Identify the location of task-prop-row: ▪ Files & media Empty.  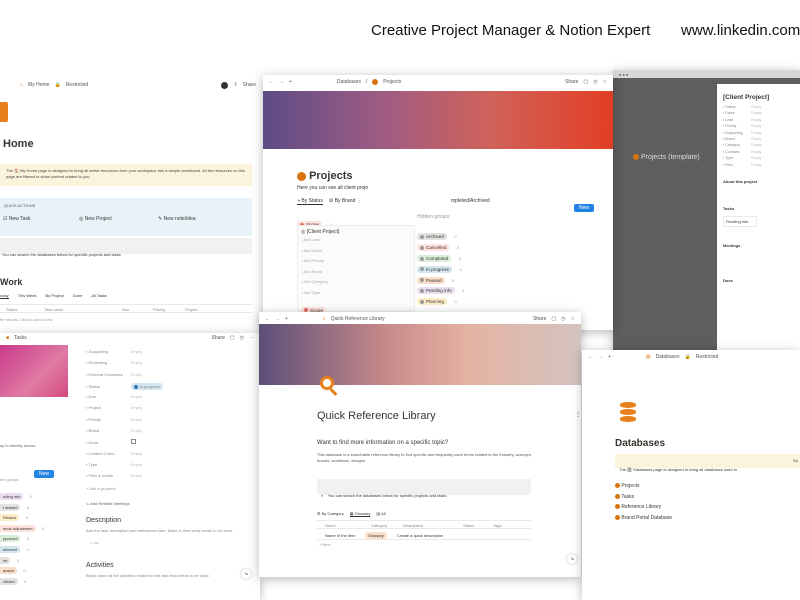
(171, 478).